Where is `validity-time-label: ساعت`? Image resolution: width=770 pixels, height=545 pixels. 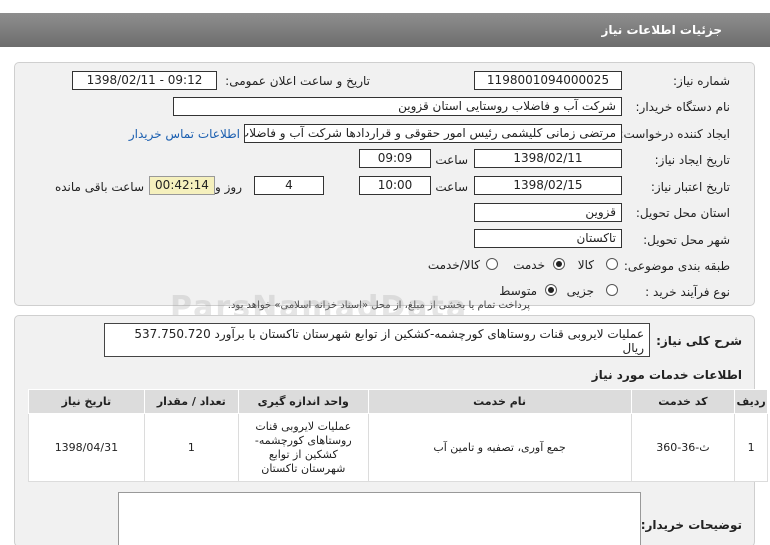 validity-time-label: ساعت is located at coordinates (451, 187).